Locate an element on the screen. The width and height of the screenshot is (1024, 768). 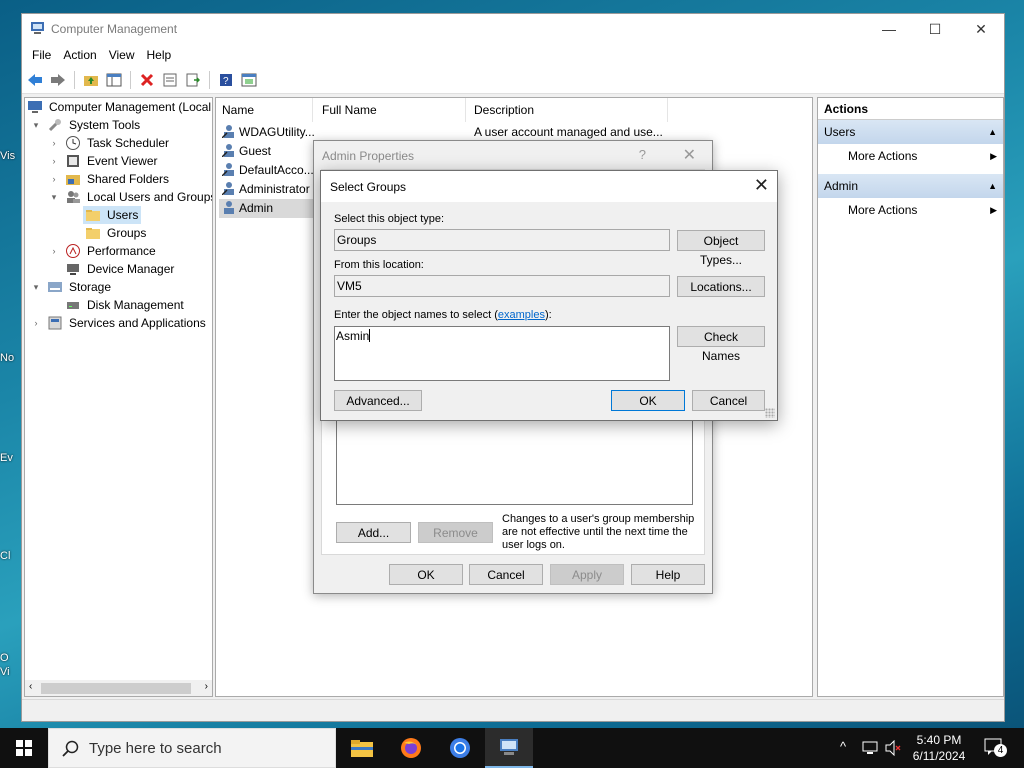
properties-button is located at coordinates (170, 80).